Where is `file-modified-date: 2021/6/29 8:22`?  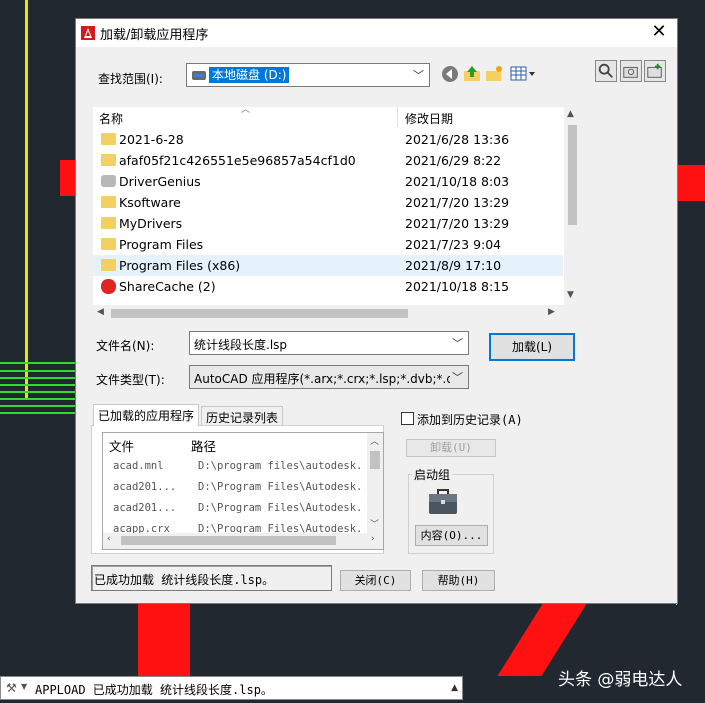
file-modified-date: 2021/6/29 8:22 is located at coordinates (453, 160).